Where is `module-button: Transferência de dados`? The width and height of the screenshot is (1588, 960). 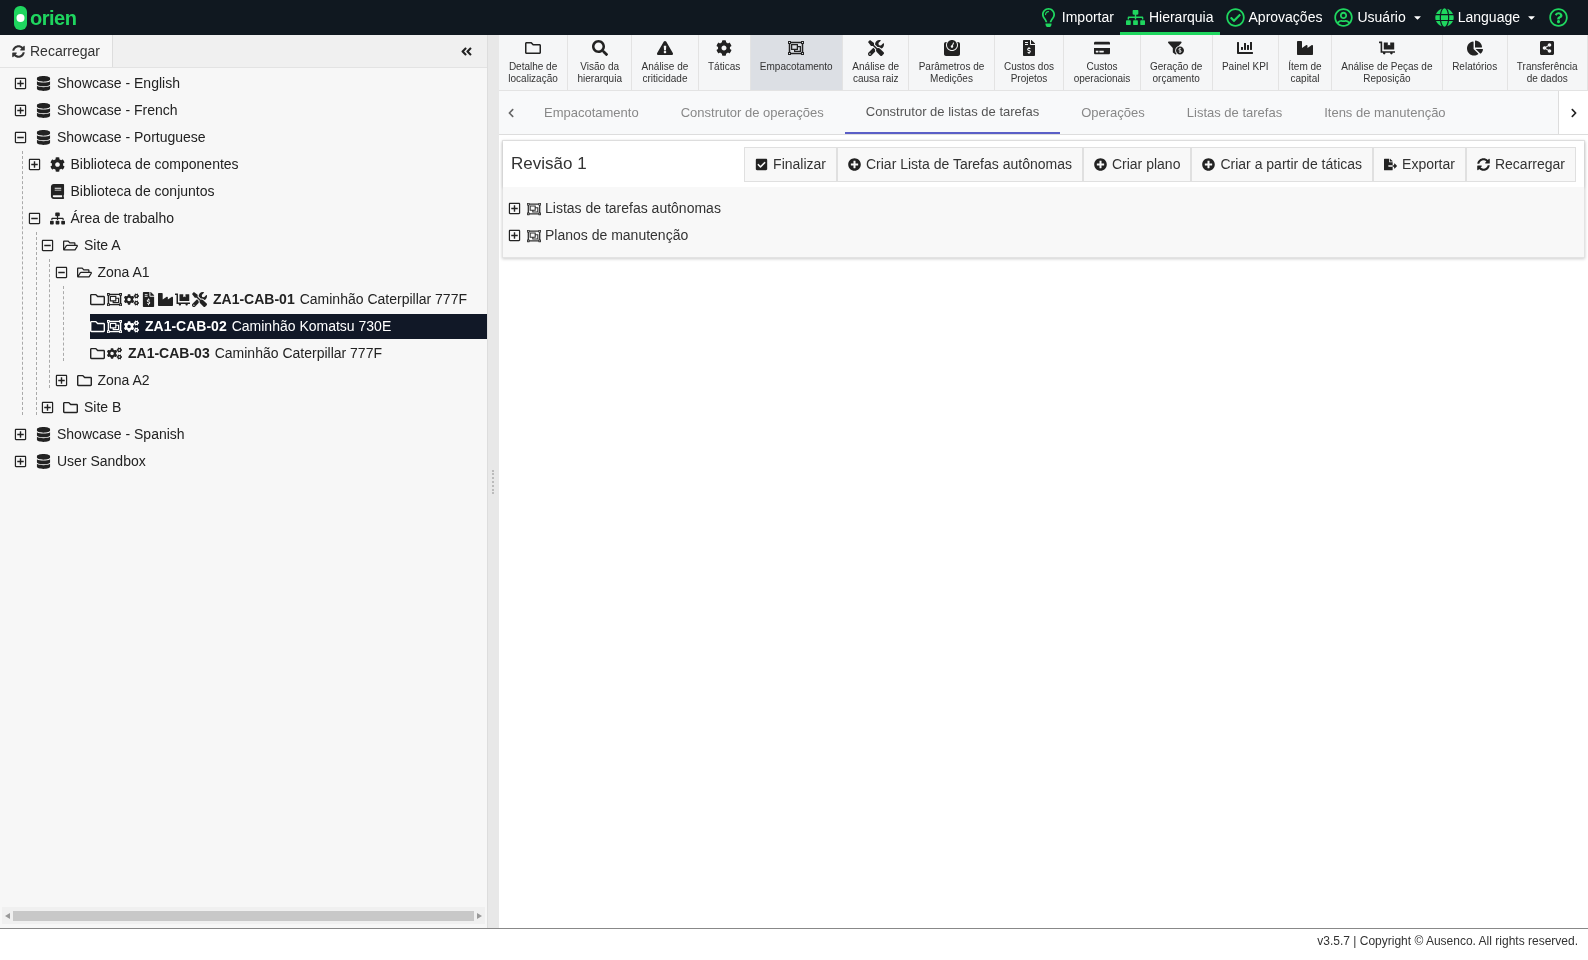
module-button: Transferência de dados is located at coordinates (1547, 62).